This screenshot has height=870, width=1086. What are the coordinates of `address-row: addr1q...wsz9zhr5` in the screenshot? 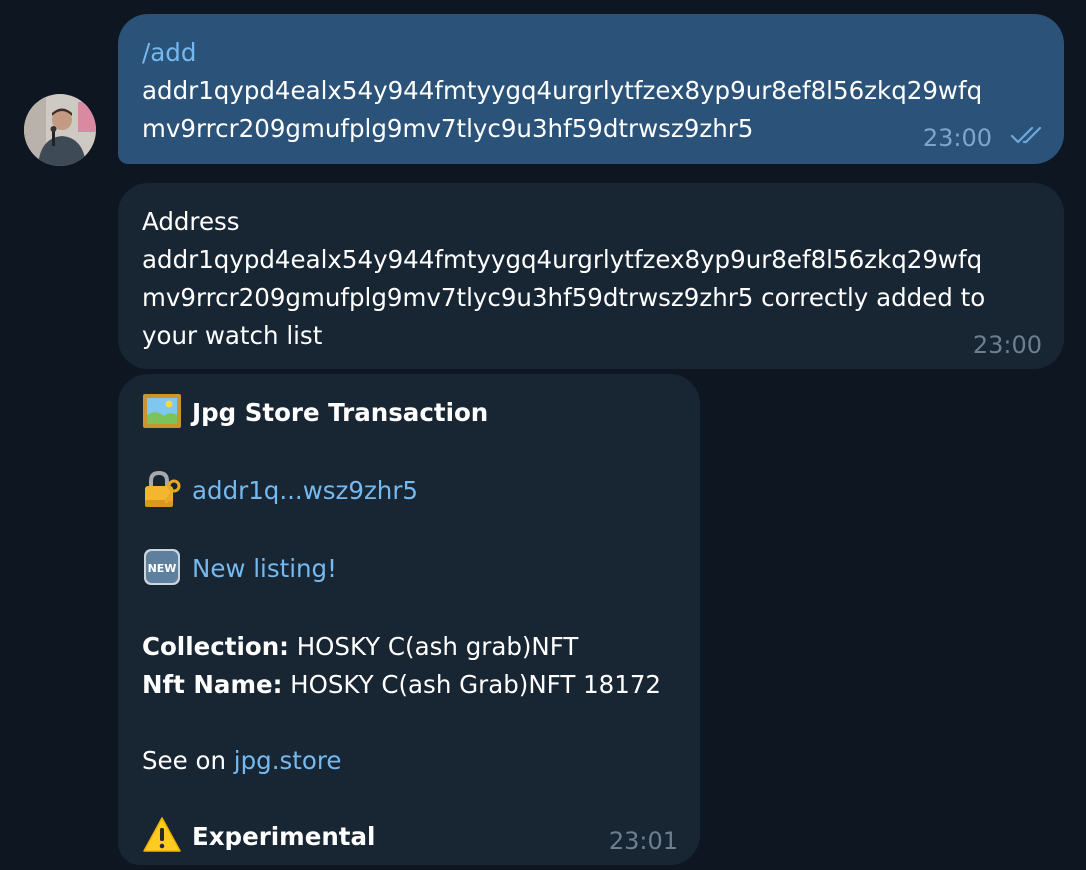 It's located at (409, 490).